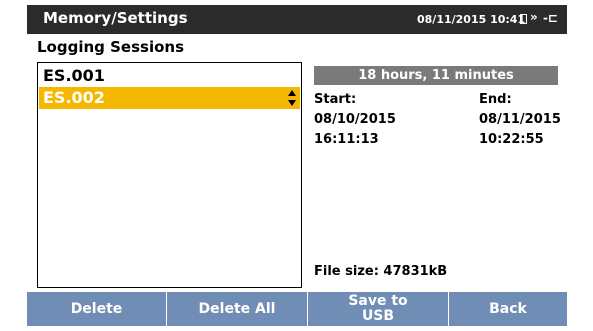 This screenshot has height=331, width=593. I want to click on header-bar: Memory/Settings 08/11/2015 10:41 » -⊏, so click(297, 19).